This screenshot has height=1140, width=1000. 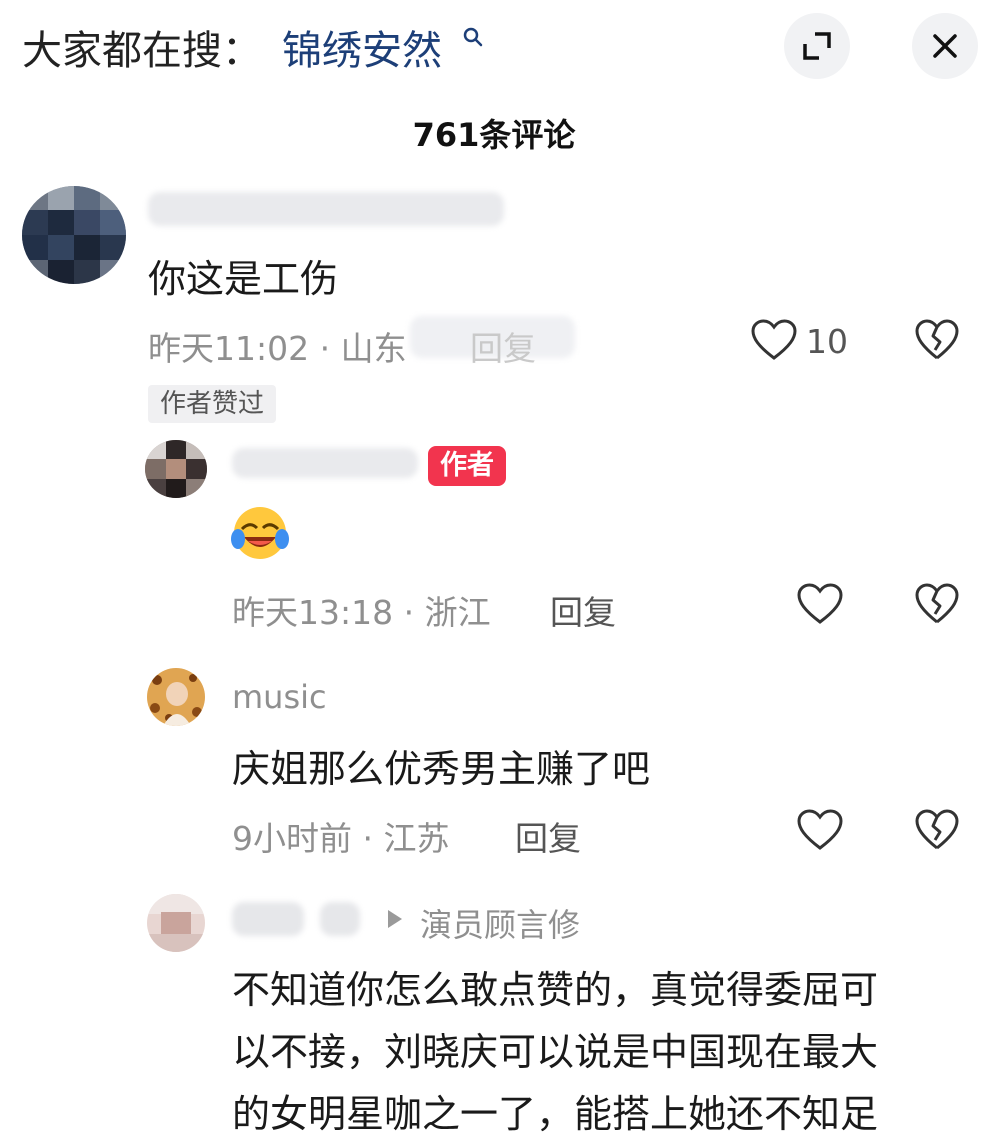 I want to click on close-button, so click(x=945, y=46).